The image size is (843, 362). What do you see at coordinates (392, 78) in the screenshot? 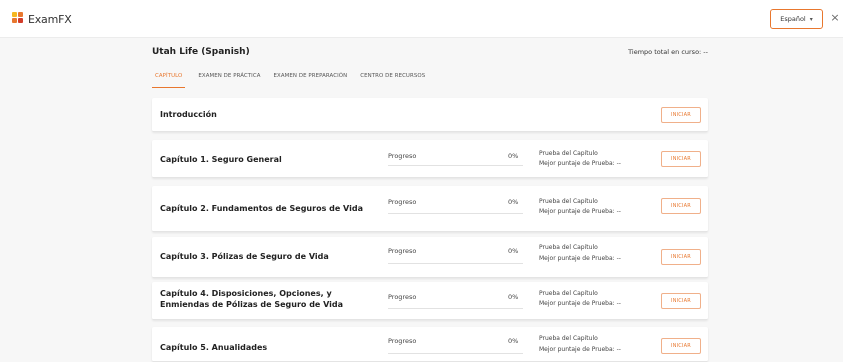
I see `tab-centro-de-recursos: CENTRO DE RECURSOS` at bounding box center [392, 78].